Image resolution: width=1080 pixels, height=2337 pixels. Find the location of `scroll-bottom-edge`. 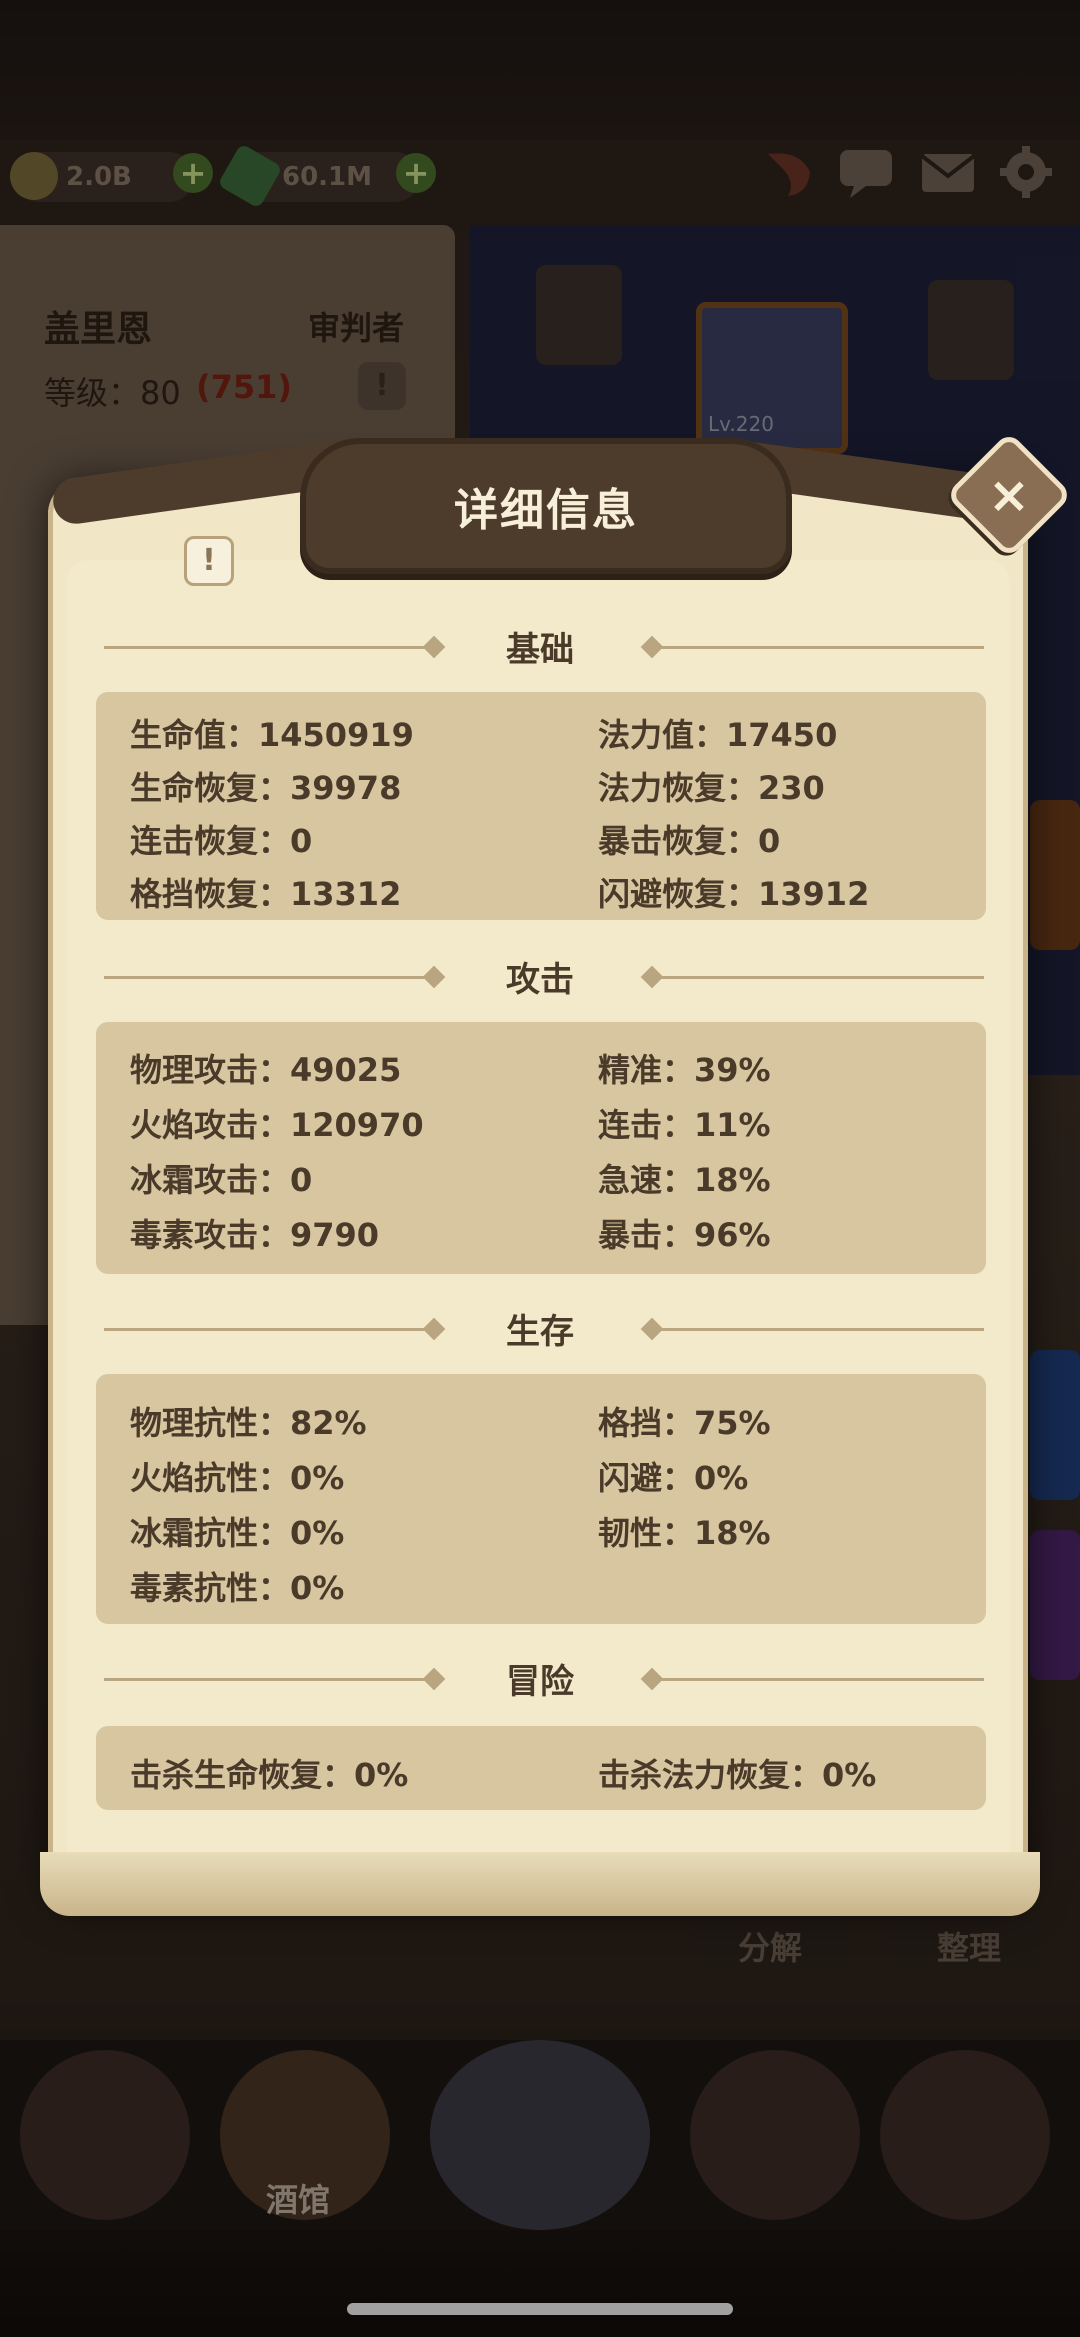

scroll-bottom-edge is located at coordinates (540, 1884).